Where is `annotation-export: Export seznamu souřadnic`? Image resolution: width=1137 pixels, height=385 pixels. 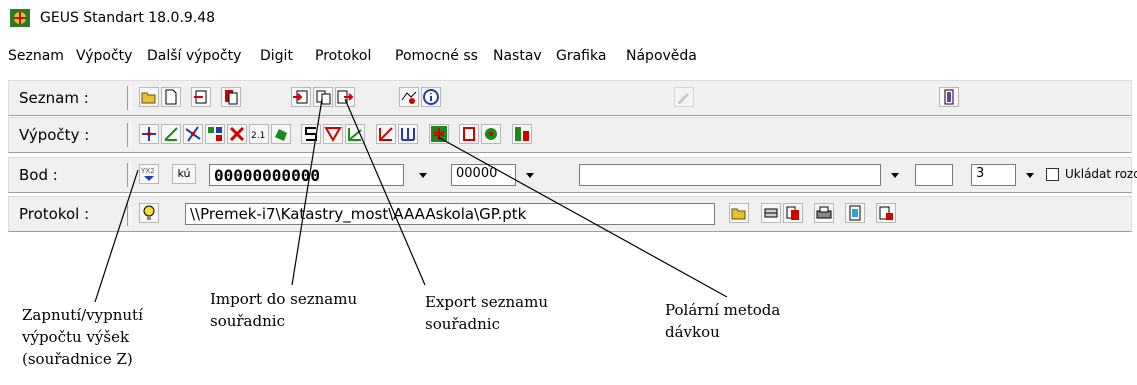 annotation-export: Export seznamu souřadnic is located at coordinates (486, 313).